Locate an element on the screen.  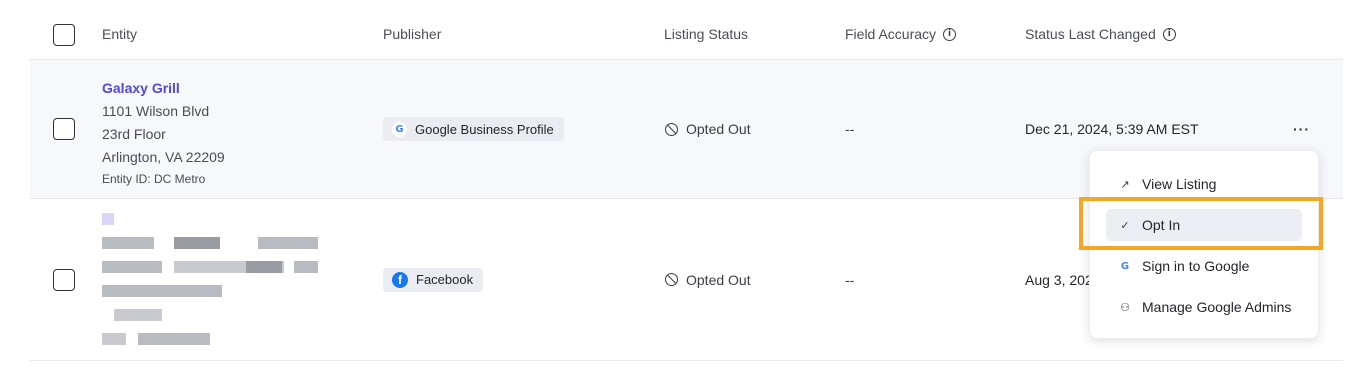
column-header-listing-status: Listing Status is located at coordinates (706, 34).